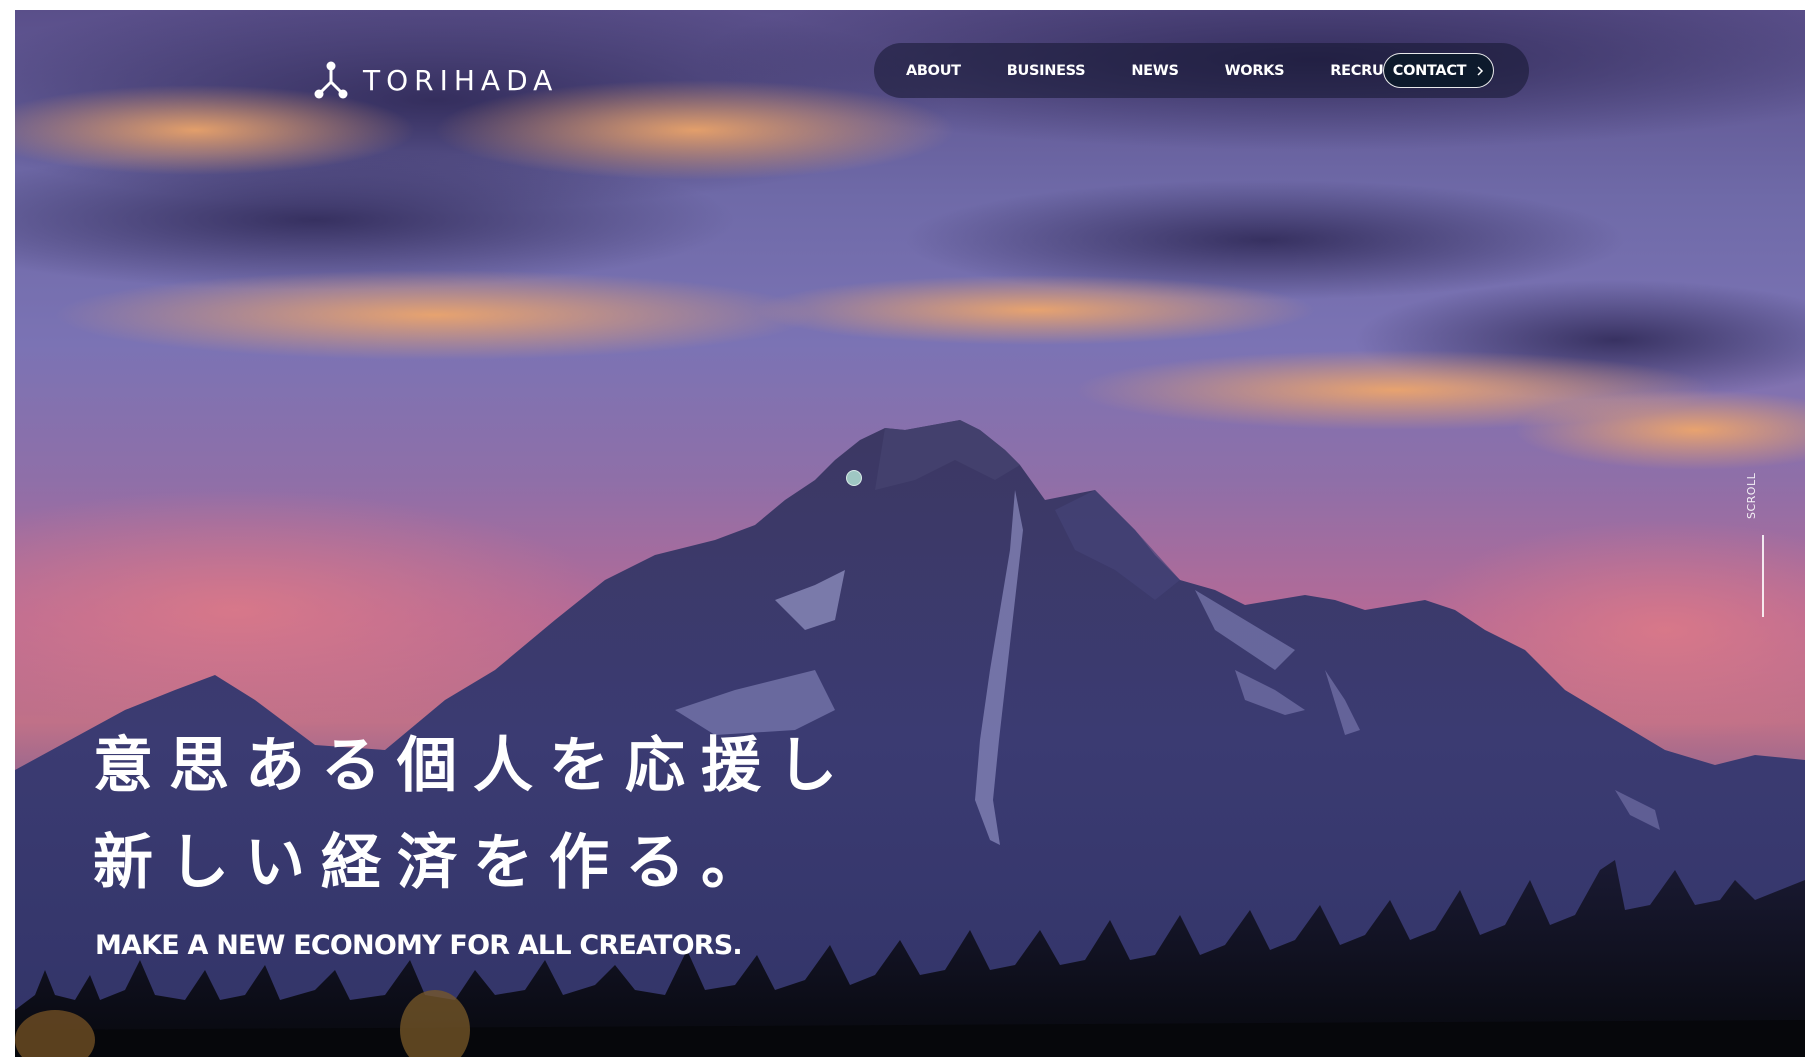 This screenshot has width=1805, height=1057. What do you see at coordinates (1429, 70) in the screenshot?
I see `contact-button-label: CONTACT` at bounding box center [1429, 70].